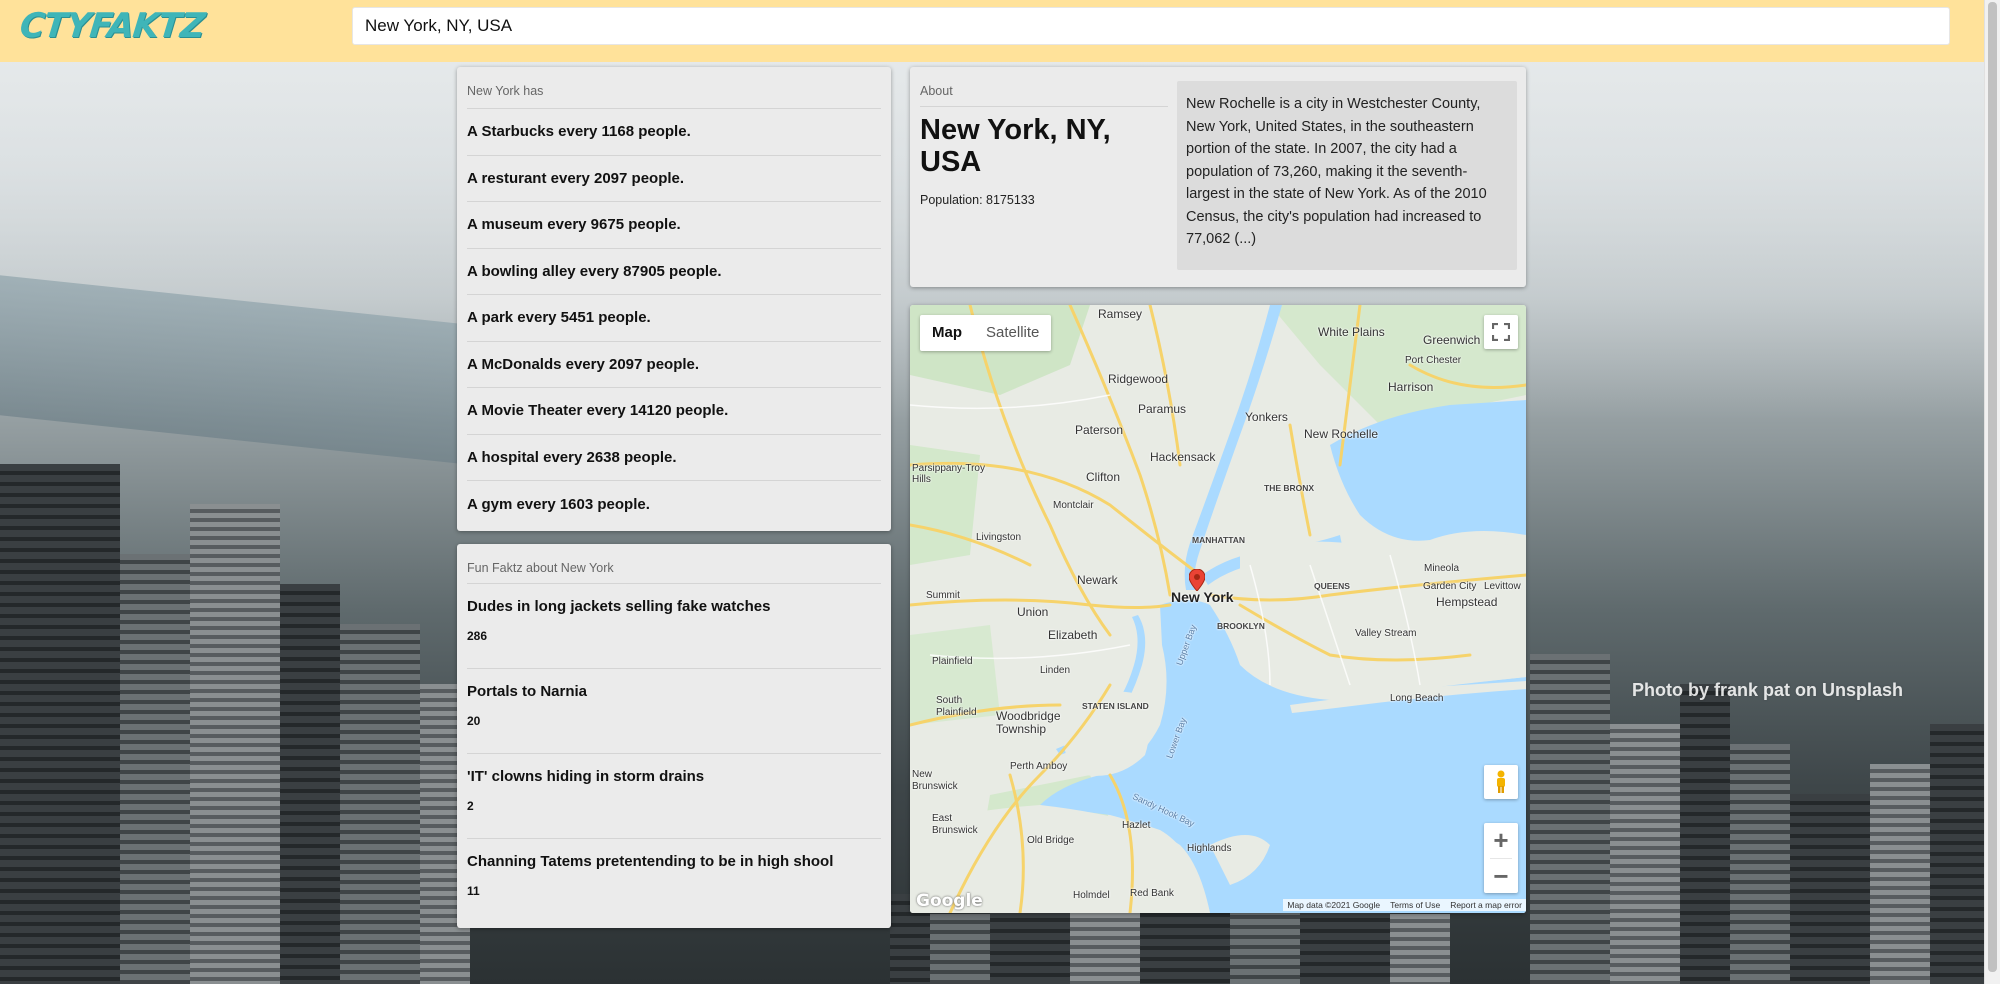 This screenshot has height=984, width=2000. Describe the element at coordinates (1120, 314) in the screenshot. I see `map-label: Ramsey` at that location.